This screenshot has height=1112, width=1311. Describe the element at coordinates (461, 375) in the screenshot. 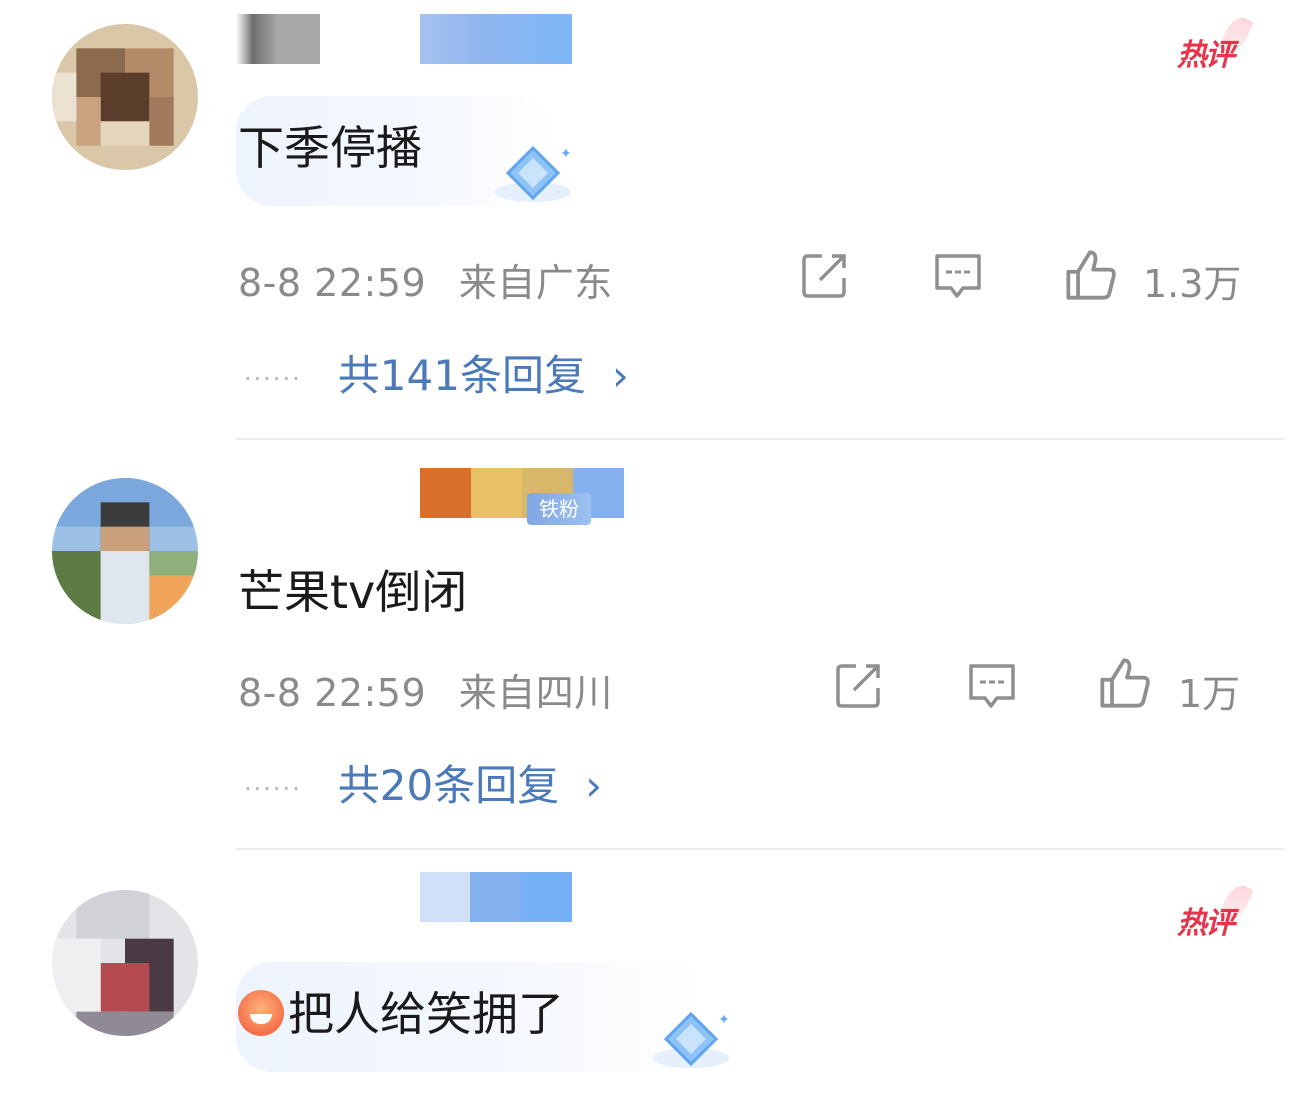

I see `replies-count: 共141条回复` at that location.